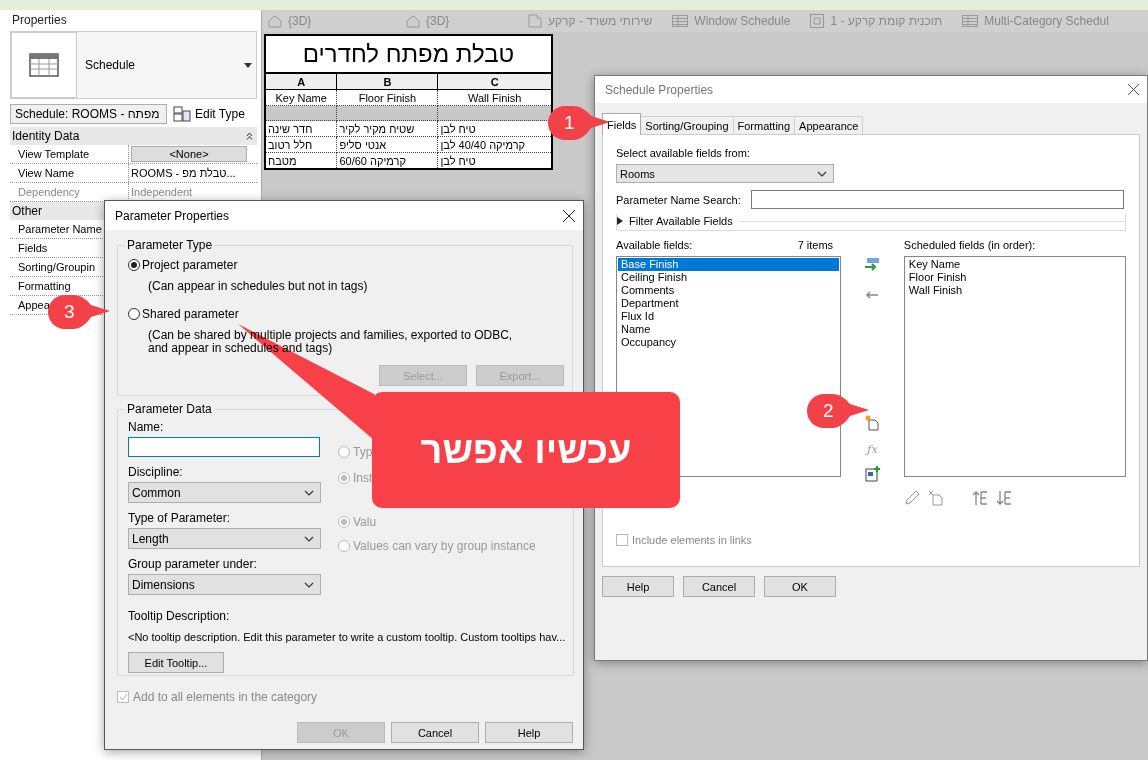  I want to click on plan-icon, so click(535, 21).